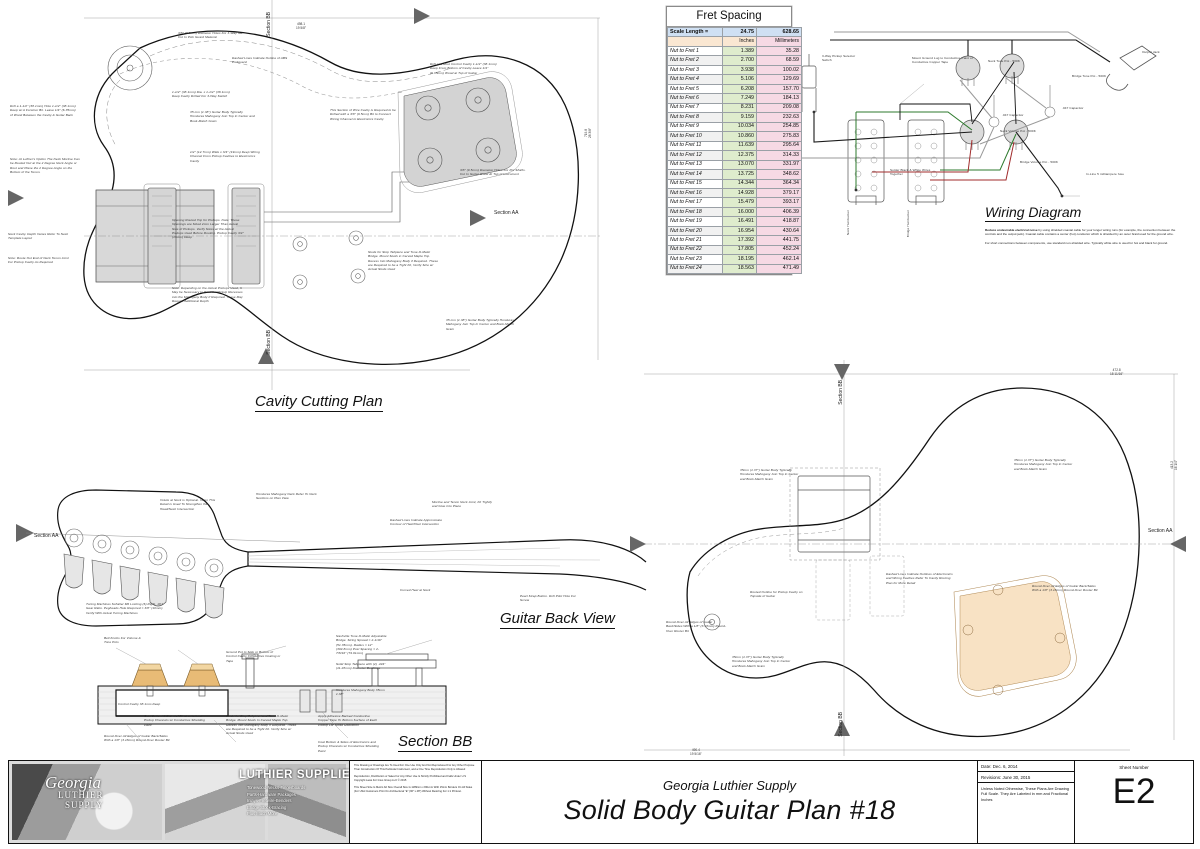 Image resolution: width=1200 pixels, height=849 pixels. What do you see at coordinates (1004, 61) in the screenshot?
I see `wiring-label-neck-tone: Neck Tone Pot - 500K` at bounding box center [1004, 61].